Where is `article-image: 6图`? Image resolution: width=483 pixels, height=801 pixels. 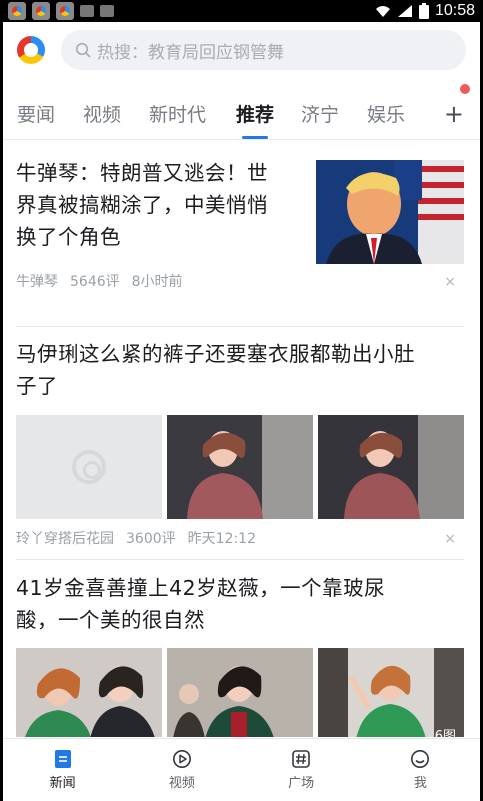
article-image: 6图 is located at coordinates (391, 692).